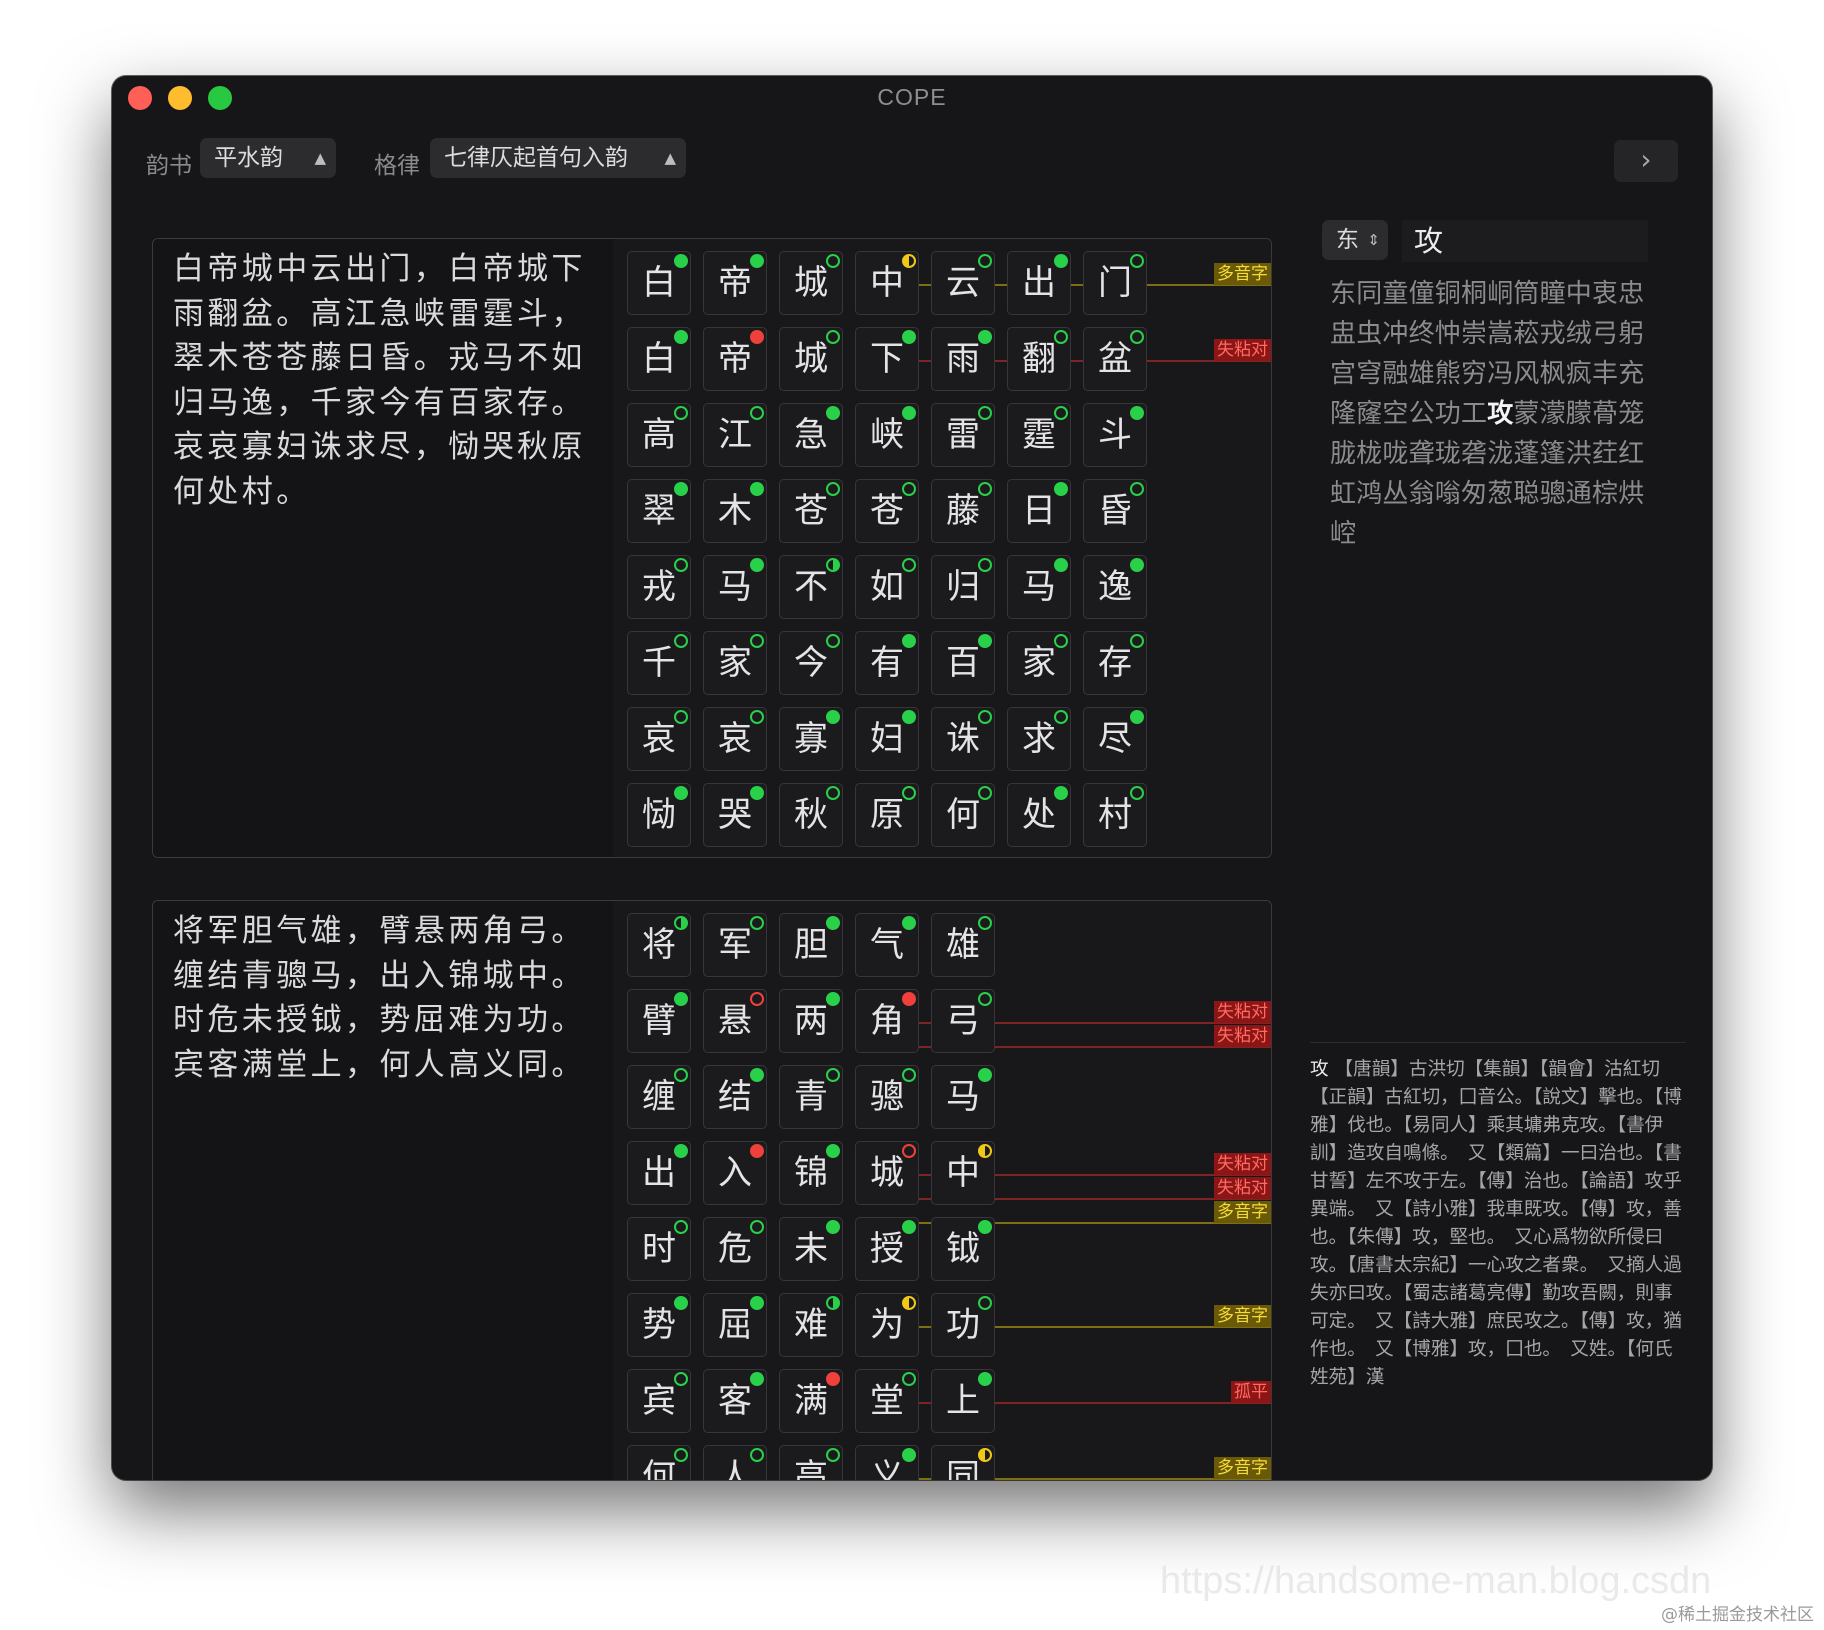  I want to click on char-cell: 角, so click(887, 1021).